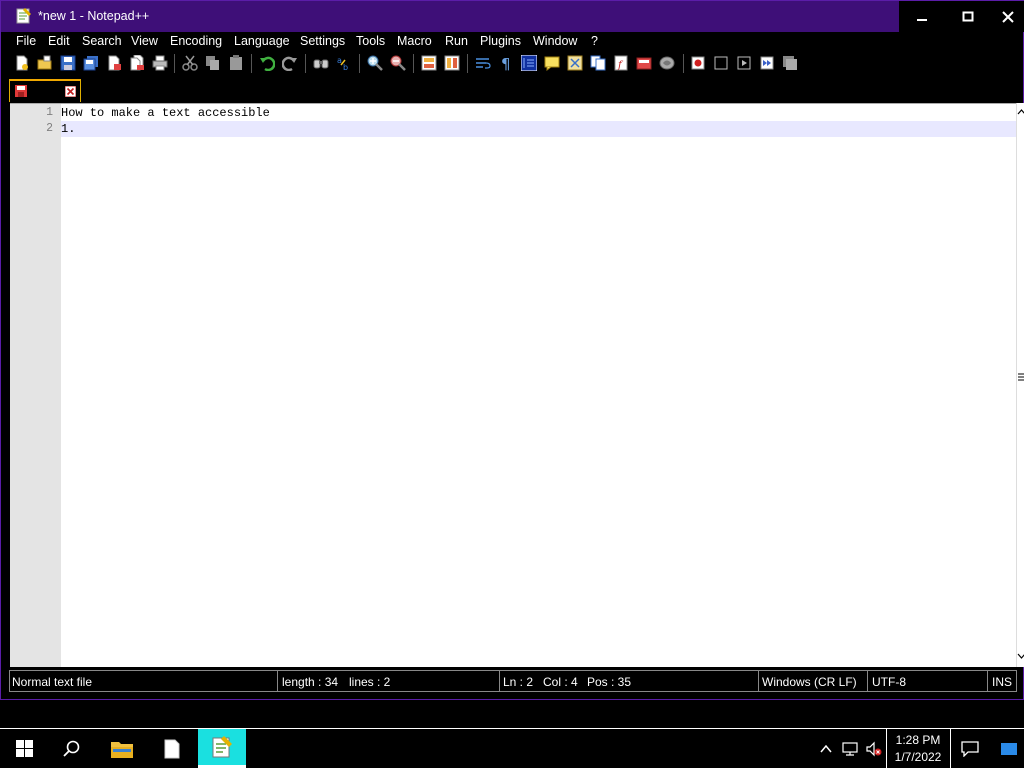 The width and height of the screenshot is (1024, 768). What do you see at coordinates (529, 63) in the screenshot?
I see `indent-guide-icon` at bounding box center [529, 63].